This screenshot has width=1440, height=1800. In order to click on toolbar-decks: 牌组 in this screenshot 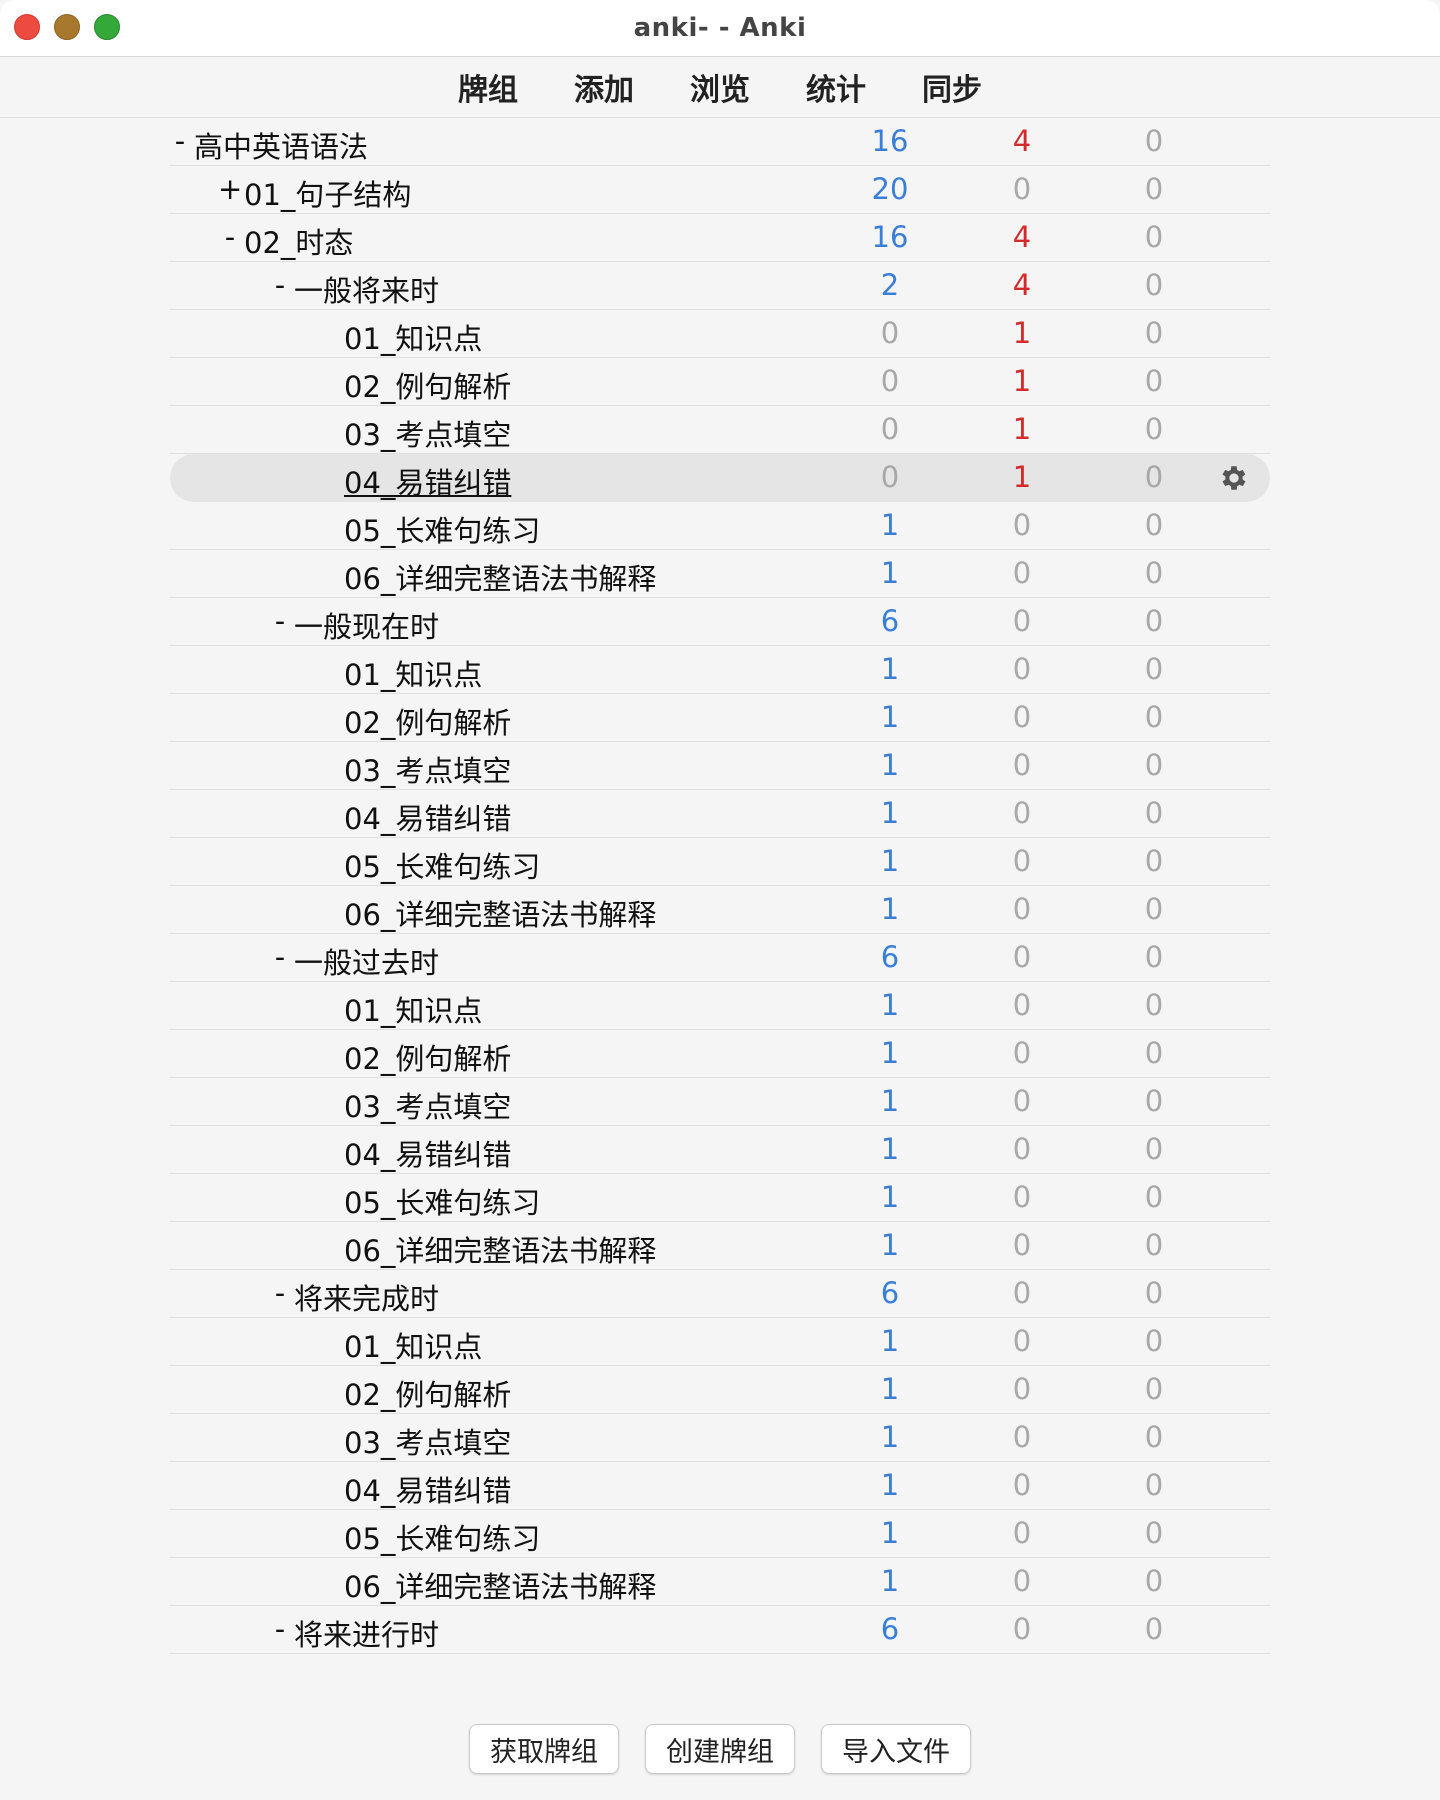, I will do `click(488, 87)`.